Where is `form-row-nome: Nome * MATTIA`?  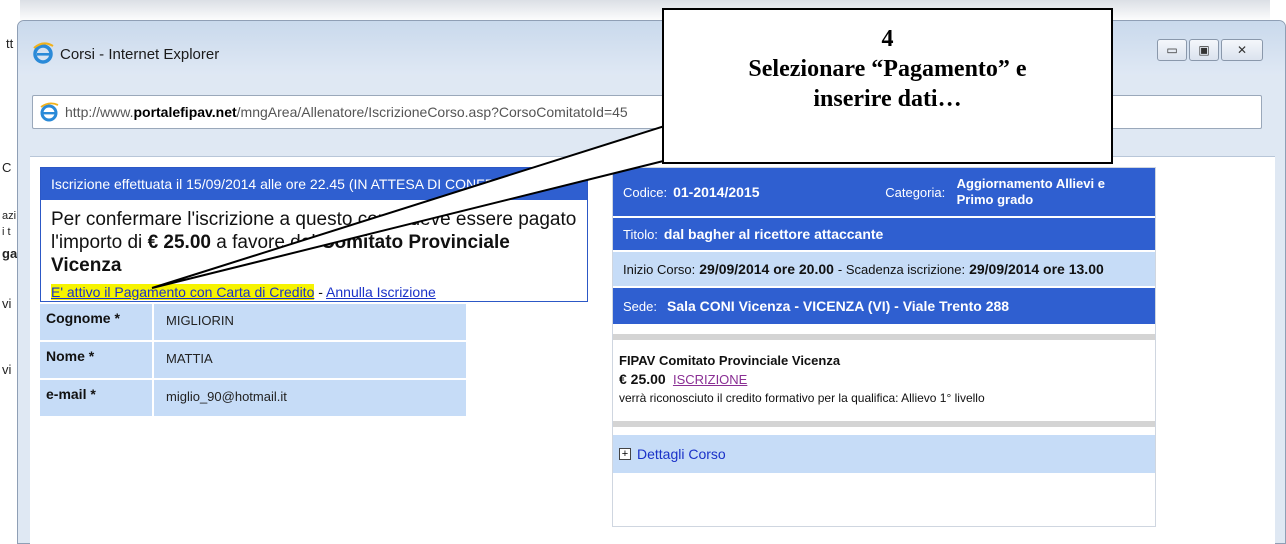 form-row-nome: Nome * MATTIA is located at coordinates (314, 360).